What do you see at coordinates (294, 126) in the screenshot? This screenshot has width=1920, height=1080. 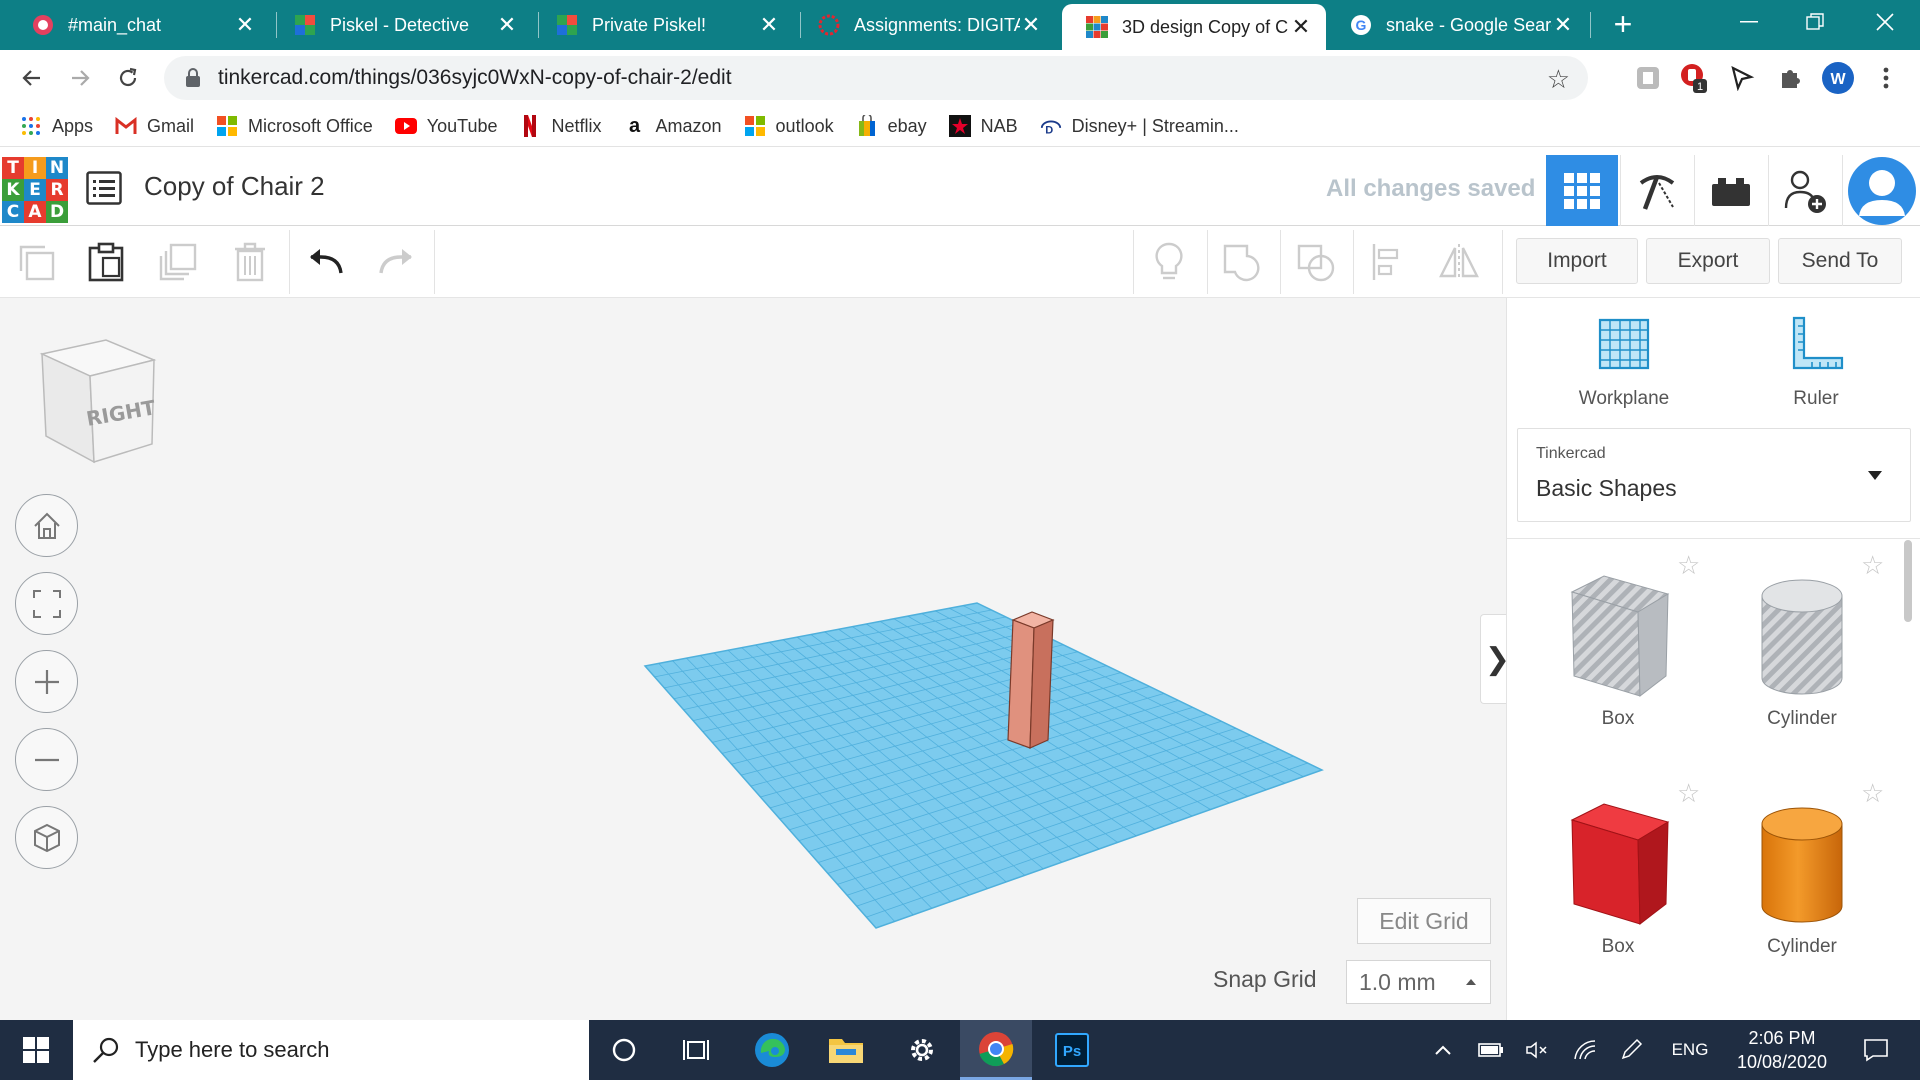 I see `bookmark-microsoft-office: Microsoft Office` at bounding box center [294, 126].